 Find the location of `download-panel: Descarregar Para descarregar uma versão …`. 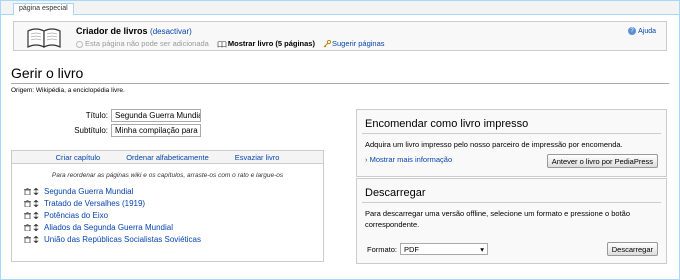

download-panel: Descarregar Para descarregar uma versão … is located at coordinates (511, 221).